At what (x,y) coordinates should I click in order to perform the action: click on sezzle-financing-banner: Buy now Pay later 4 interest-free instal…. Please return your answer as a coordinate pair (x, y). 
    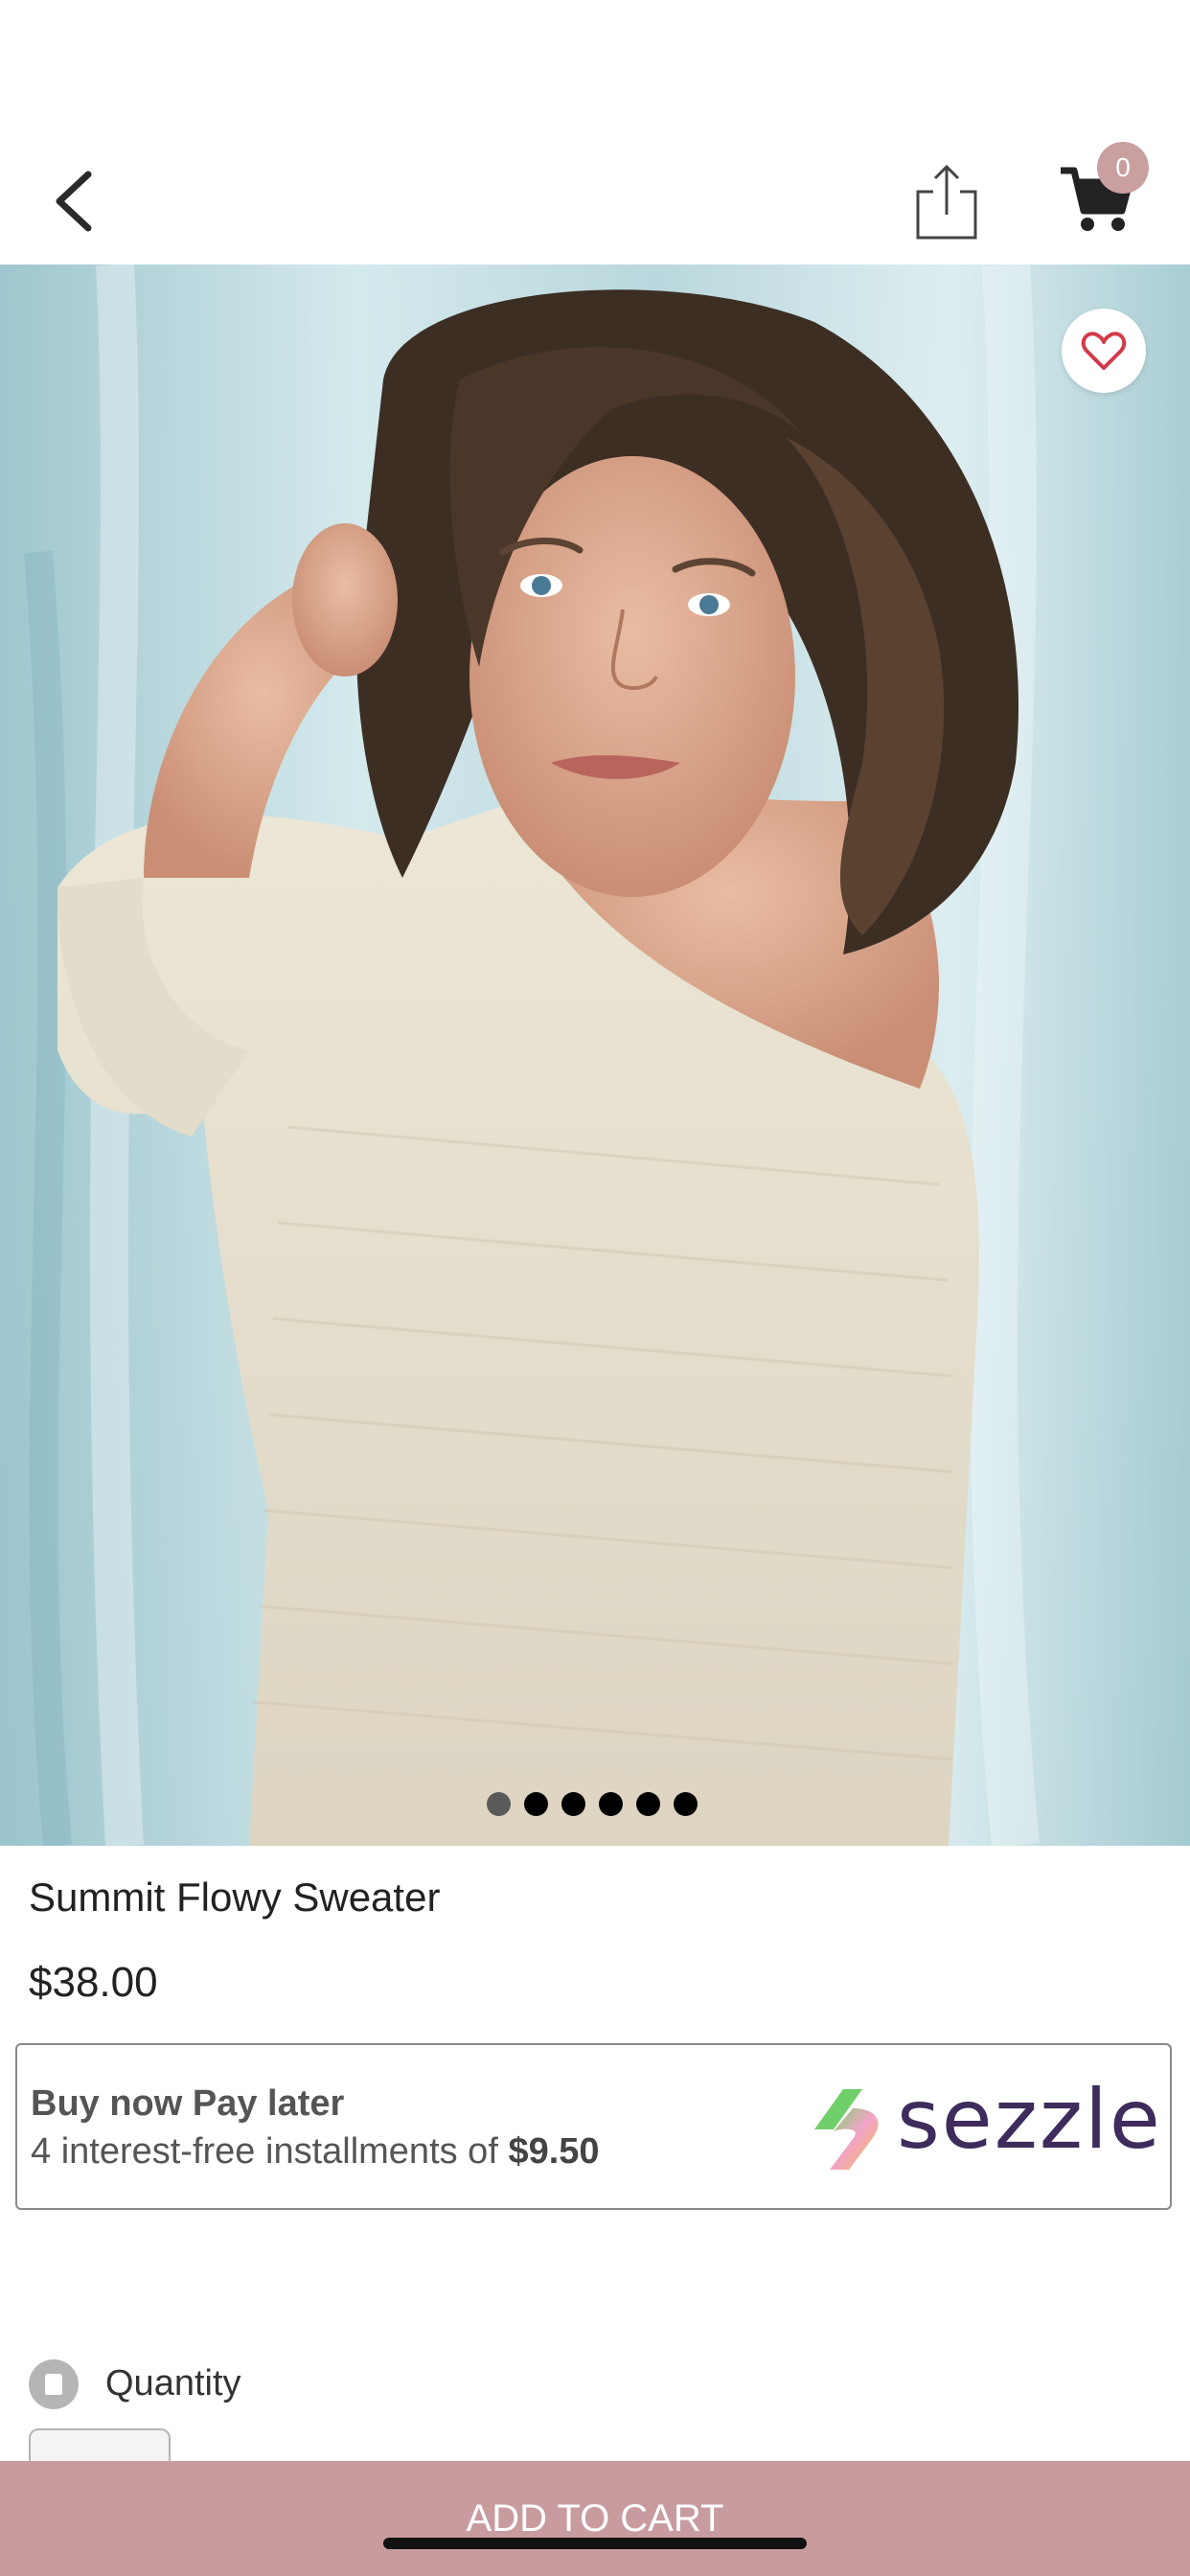
    Looking at the image, I should click on (593, 2126).